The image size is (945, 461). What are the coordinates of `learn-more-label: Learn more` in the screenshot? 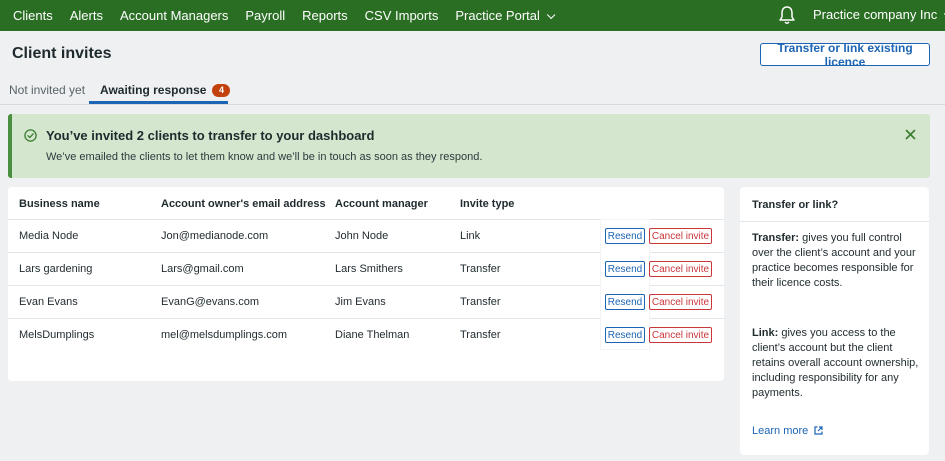 It's located at (780, 431).